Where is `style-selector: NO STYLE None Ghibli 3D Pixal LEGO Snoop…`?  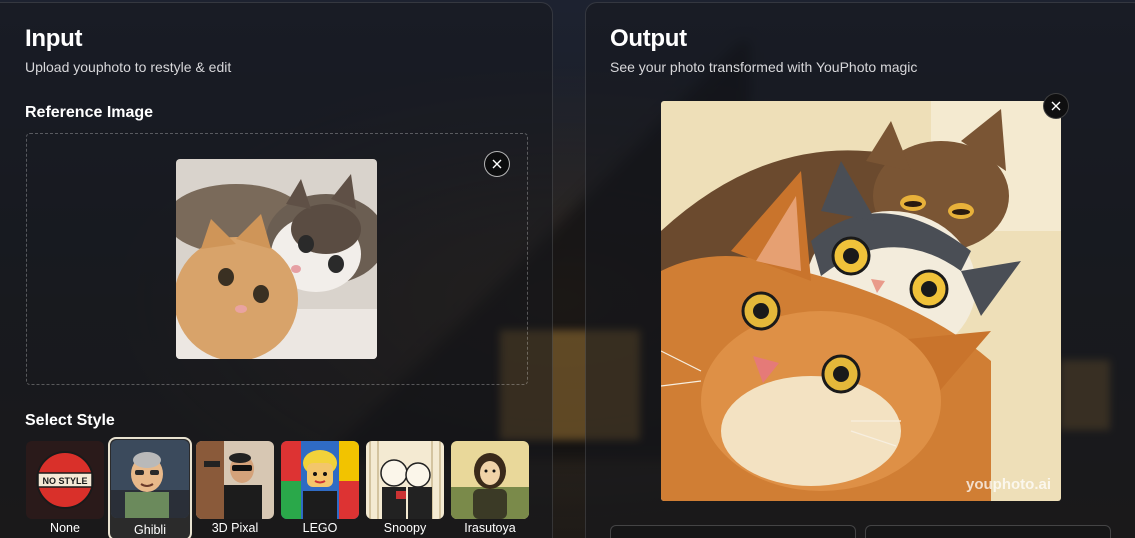 style-selector: NO STYLE None Ghibli 3D Pixal LEGO Snoop… is located at coordinates (278, 487).